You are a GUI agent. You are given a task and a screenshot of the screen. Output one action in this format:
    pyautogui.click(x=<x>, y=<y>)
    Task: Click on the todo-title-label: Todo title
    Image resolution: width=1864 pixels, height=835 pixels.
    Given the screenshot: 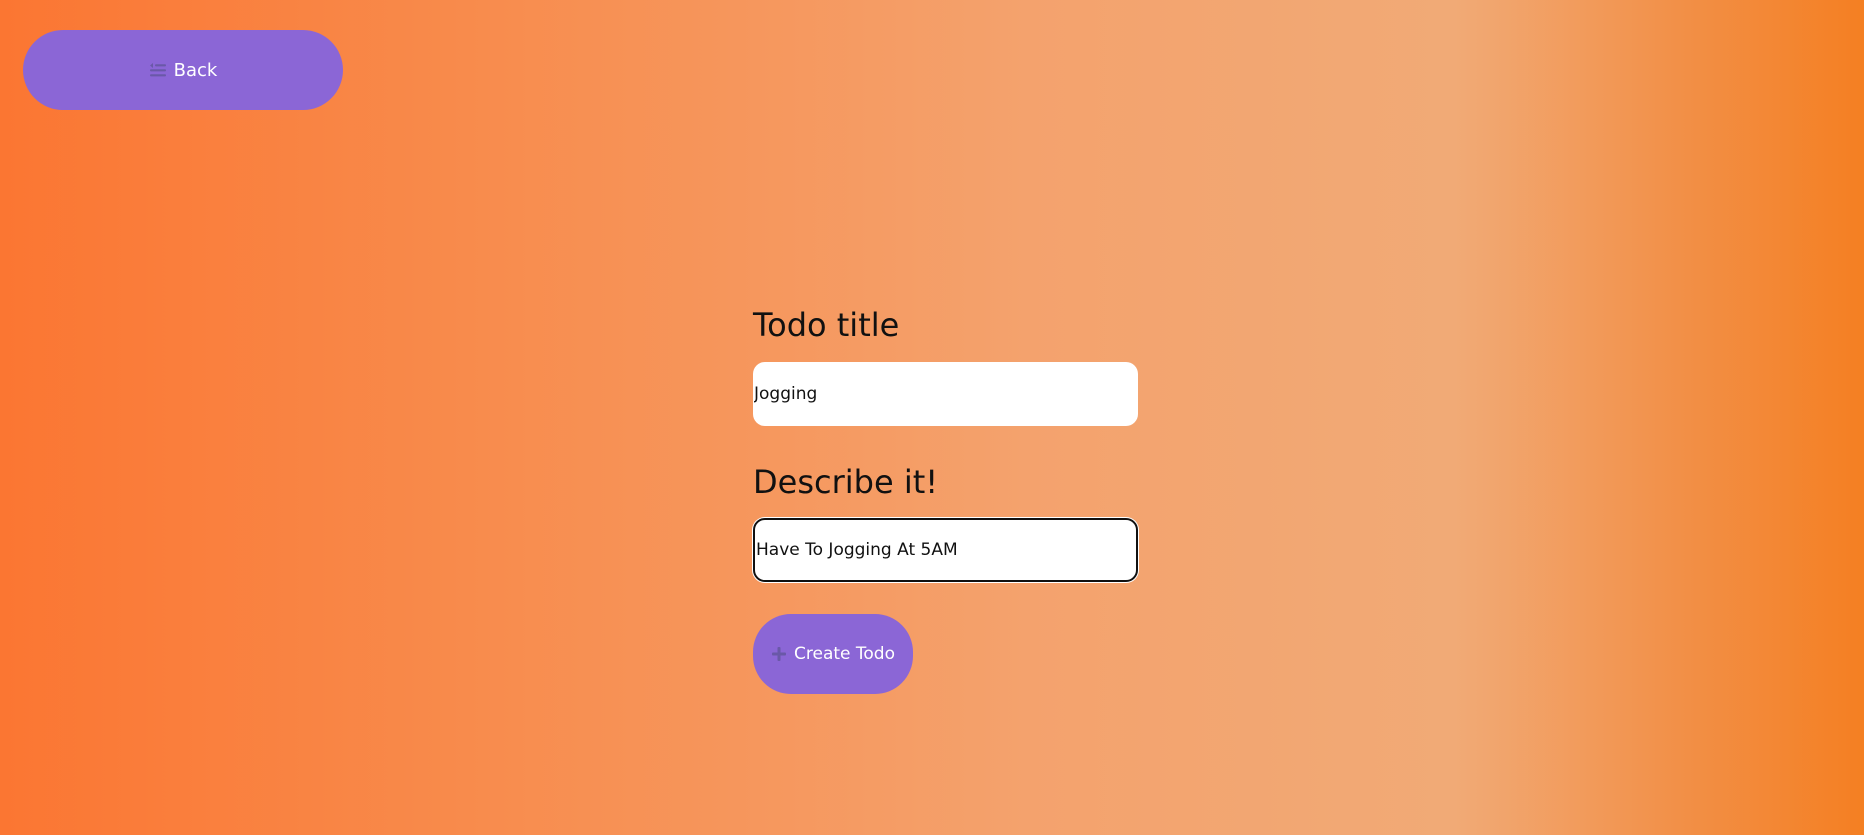 What is the action you would take?
    pyautogui.click(x=826, y=325)
    